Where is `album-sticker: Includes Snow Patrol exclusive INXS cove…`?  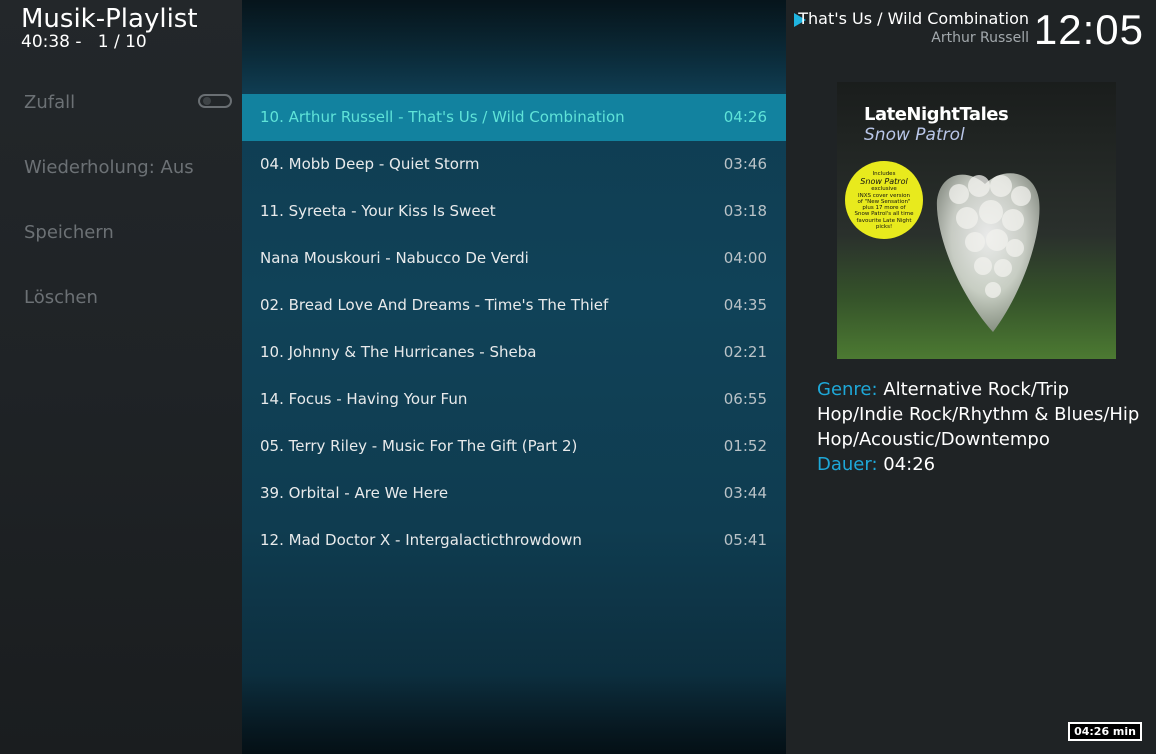
album-sticker: Includes Snow Patrol exclusive INXS cove… is located at coordinates (884, 200).